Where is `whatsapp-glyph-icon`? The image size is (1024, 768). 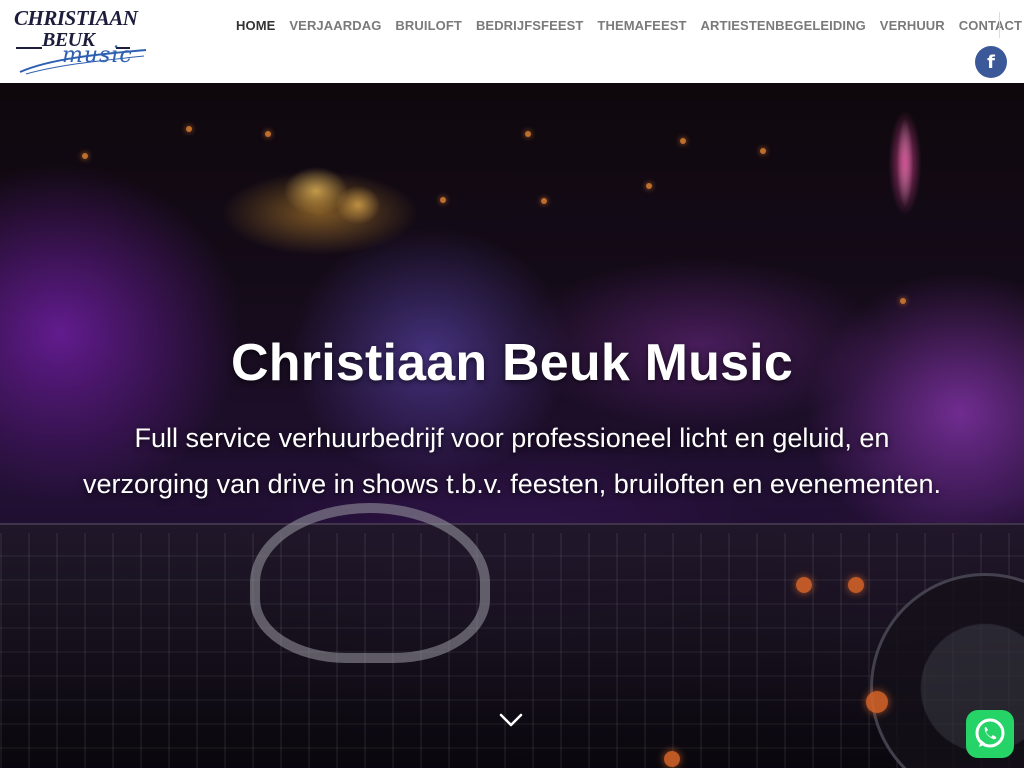 whatsapp-glyph-icon is located at coordinates (990, 733).